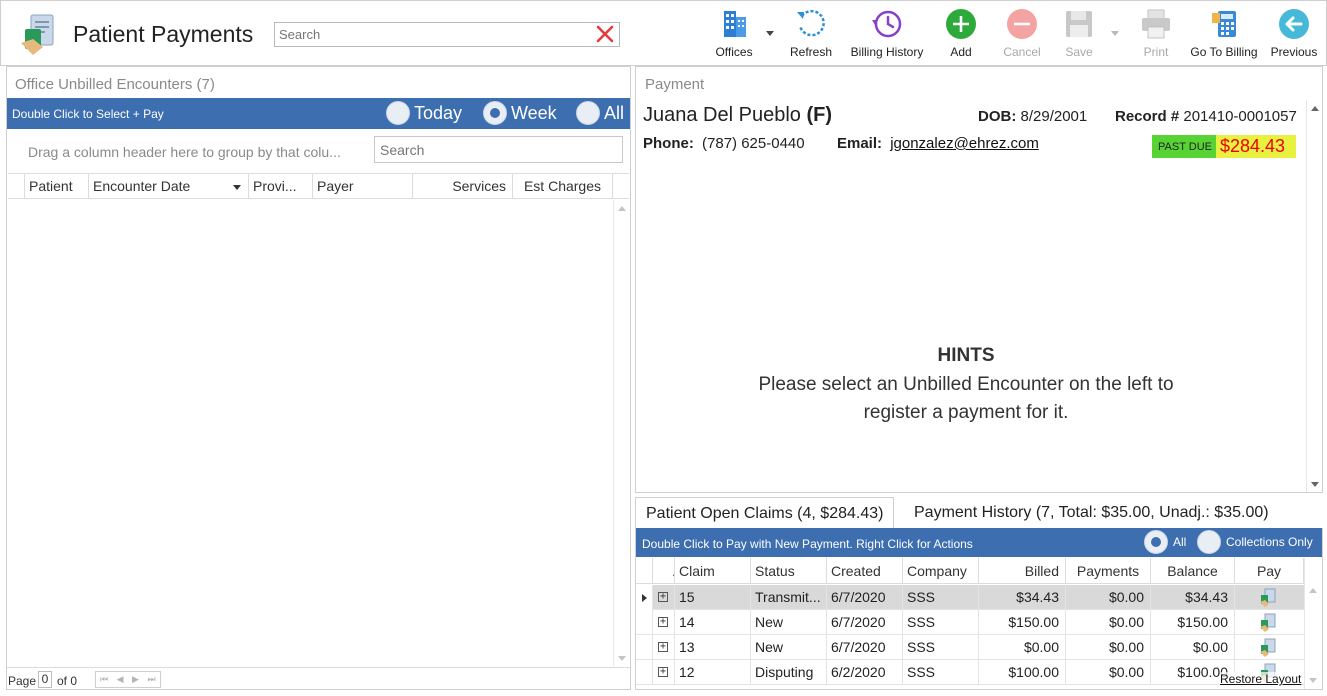 The image size is (1327, 696). Describe the element at coordinates (1022, 622) in the screenshot. I see `claim-billed: $150.00` at that location.